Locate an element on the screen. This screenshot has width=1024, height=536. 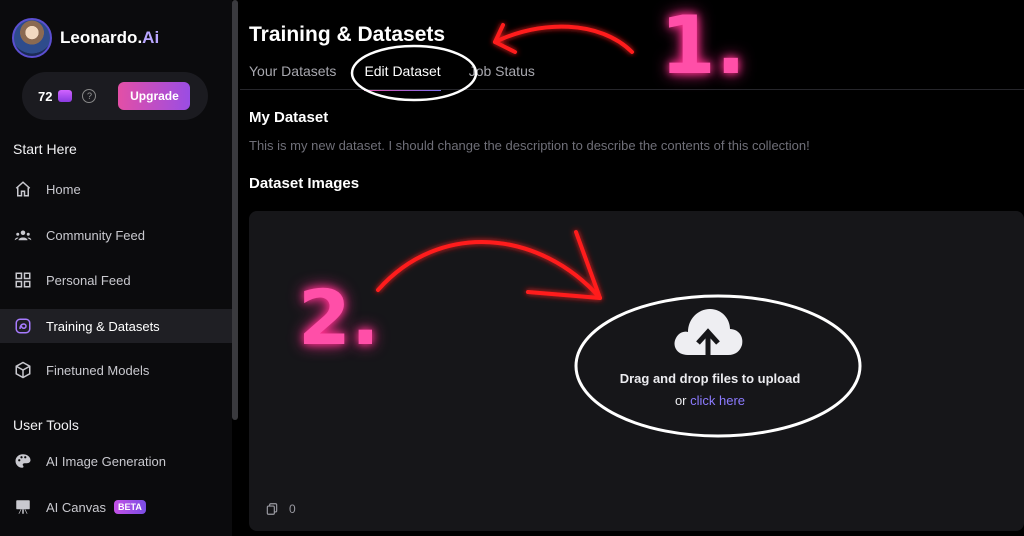
file-count-value: 0 is located at coordinates (292, 509).